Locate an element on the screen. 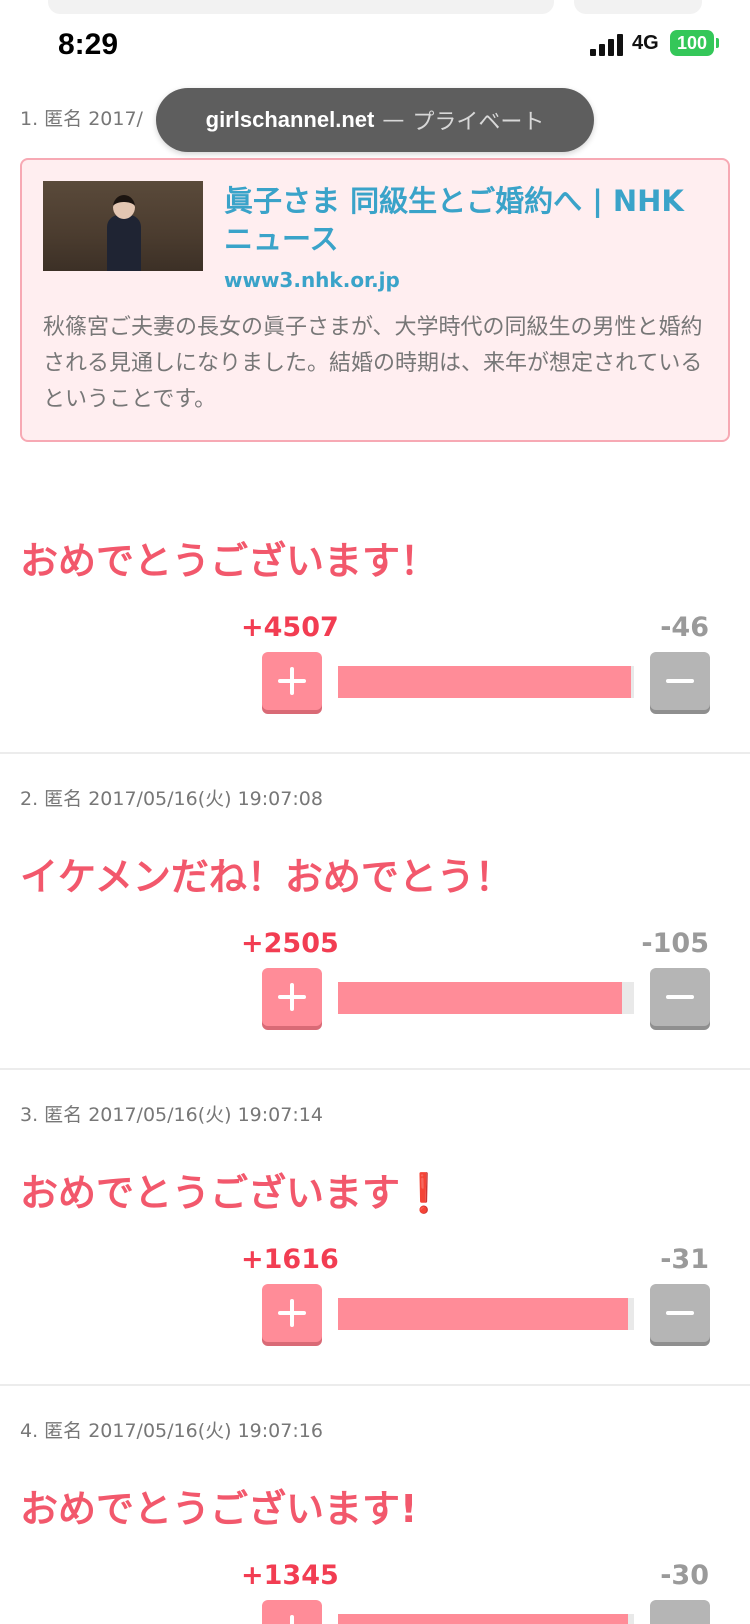  comment-body: イケメンだね！おめでとう！ is located at coordinates (266, 877).